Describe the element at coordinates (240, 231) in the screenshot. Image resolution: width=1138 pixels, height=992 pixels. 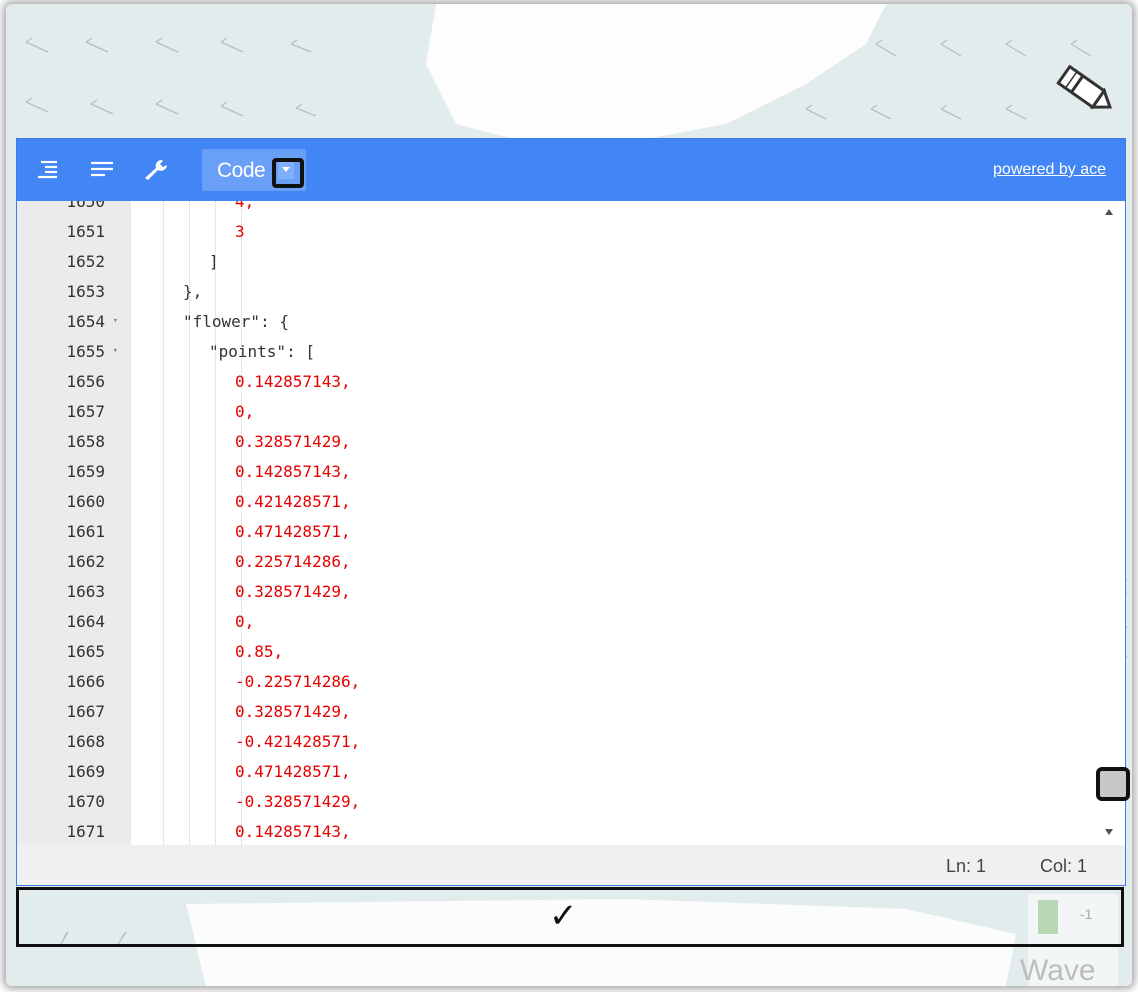
I see `code-line-text: 3` at that location.